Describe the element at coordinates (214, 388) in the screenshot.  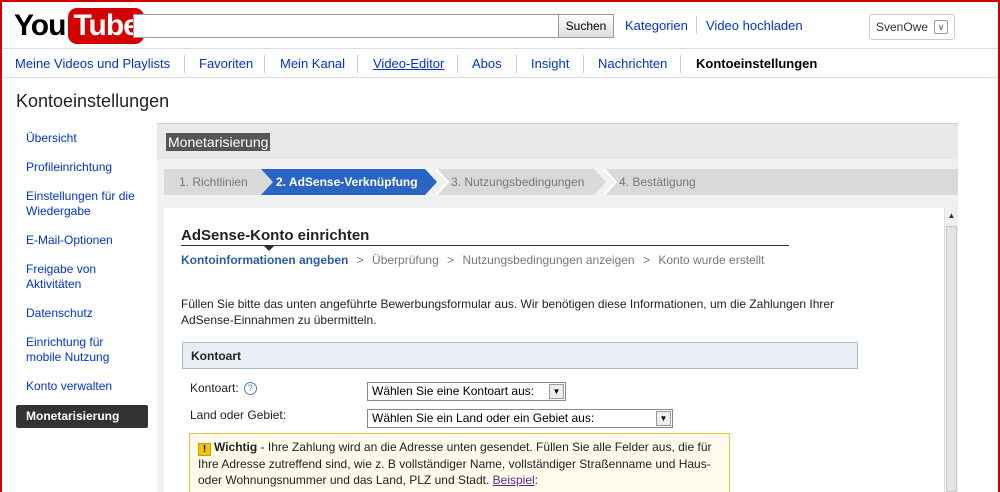
I see `account-type-label: Kontoart:` at that location.